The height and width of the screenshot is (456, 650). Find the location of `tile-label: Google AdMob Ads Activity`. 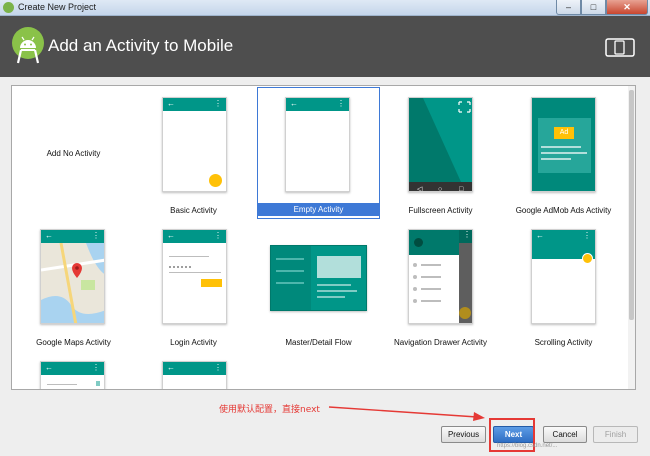

tile-label: Google AdMob Ads Activity is located at coordinates (563, 210).